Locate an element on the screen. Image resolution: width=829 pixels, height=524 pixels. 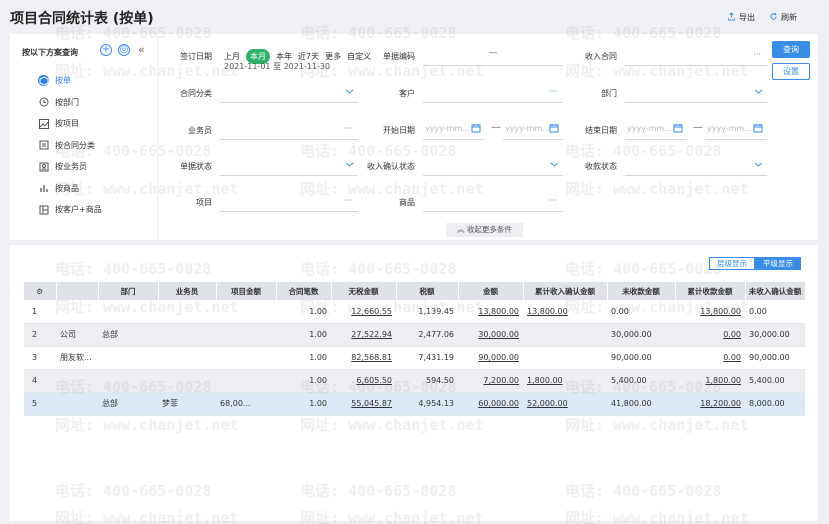
table-cell-unpaid: 5,400.00 is located at coordinates (641, 381).